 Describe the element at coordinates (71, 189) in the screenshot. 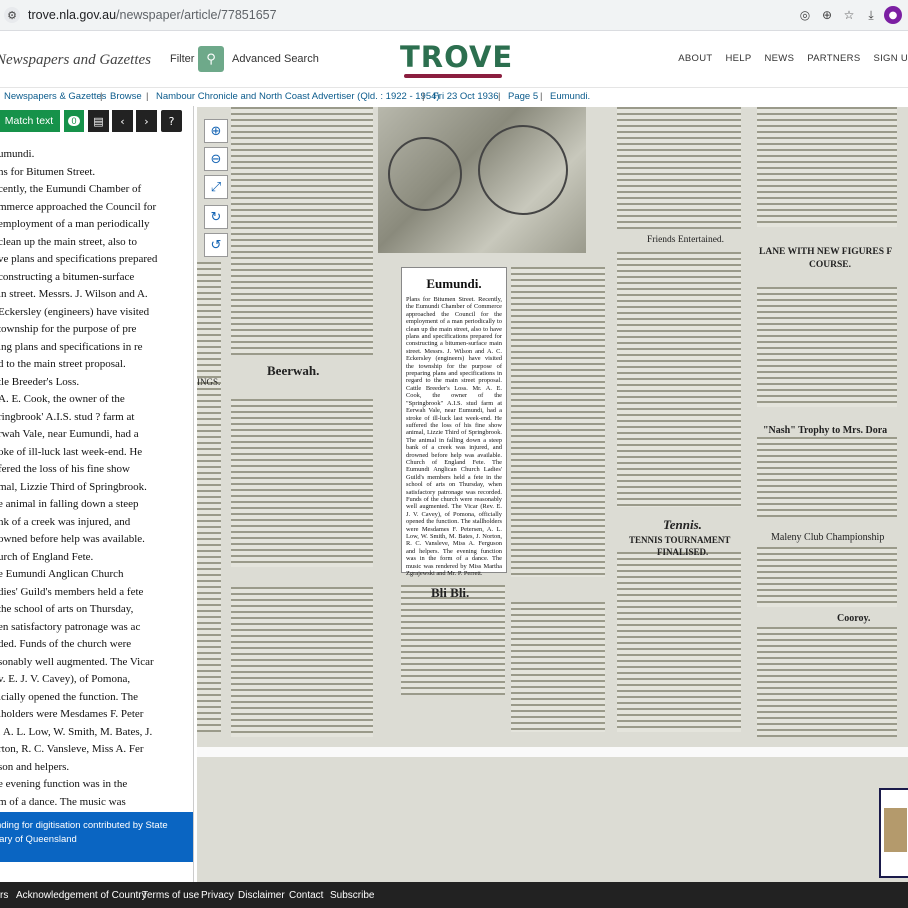

I see `ocr-line: cently, the Eumundi Chamber of` at that location.